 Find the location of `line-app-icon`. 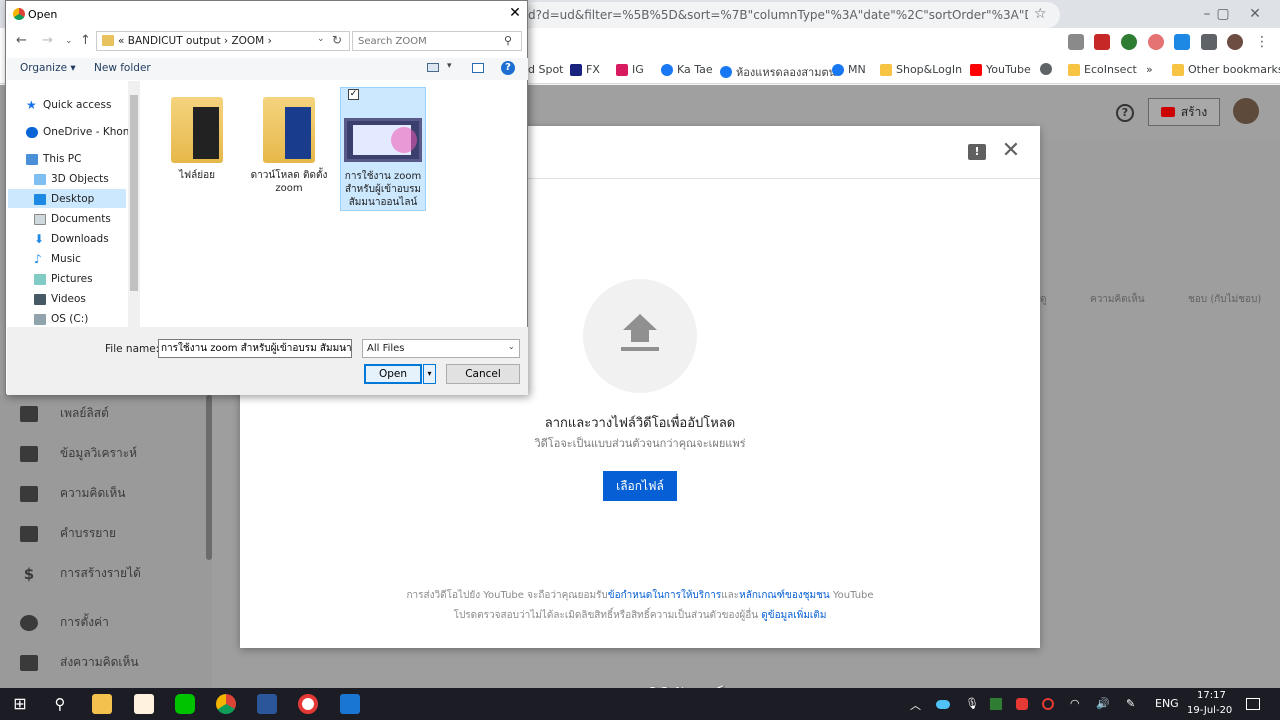

line-app-icon is located at coordinates (185, 704).